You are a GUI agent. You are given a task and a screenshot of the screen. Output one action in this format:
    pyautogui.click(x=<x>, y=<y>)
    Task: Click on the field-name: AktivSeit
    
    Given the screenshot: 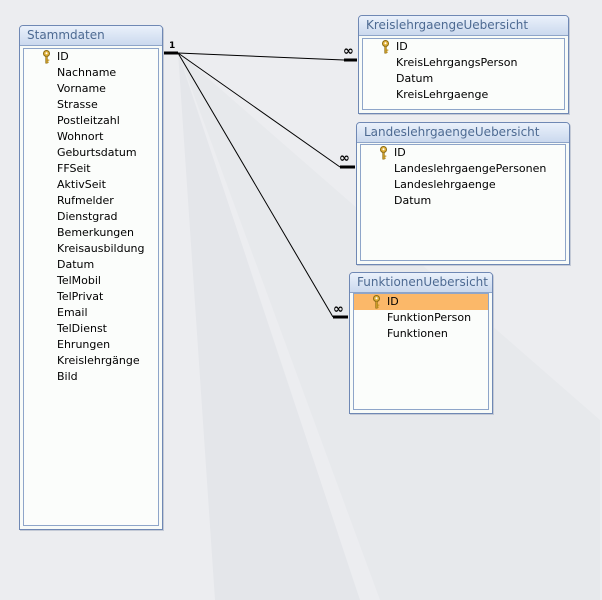 What is the action you would take?
    pyautogui.click(x=81, y=184)
    